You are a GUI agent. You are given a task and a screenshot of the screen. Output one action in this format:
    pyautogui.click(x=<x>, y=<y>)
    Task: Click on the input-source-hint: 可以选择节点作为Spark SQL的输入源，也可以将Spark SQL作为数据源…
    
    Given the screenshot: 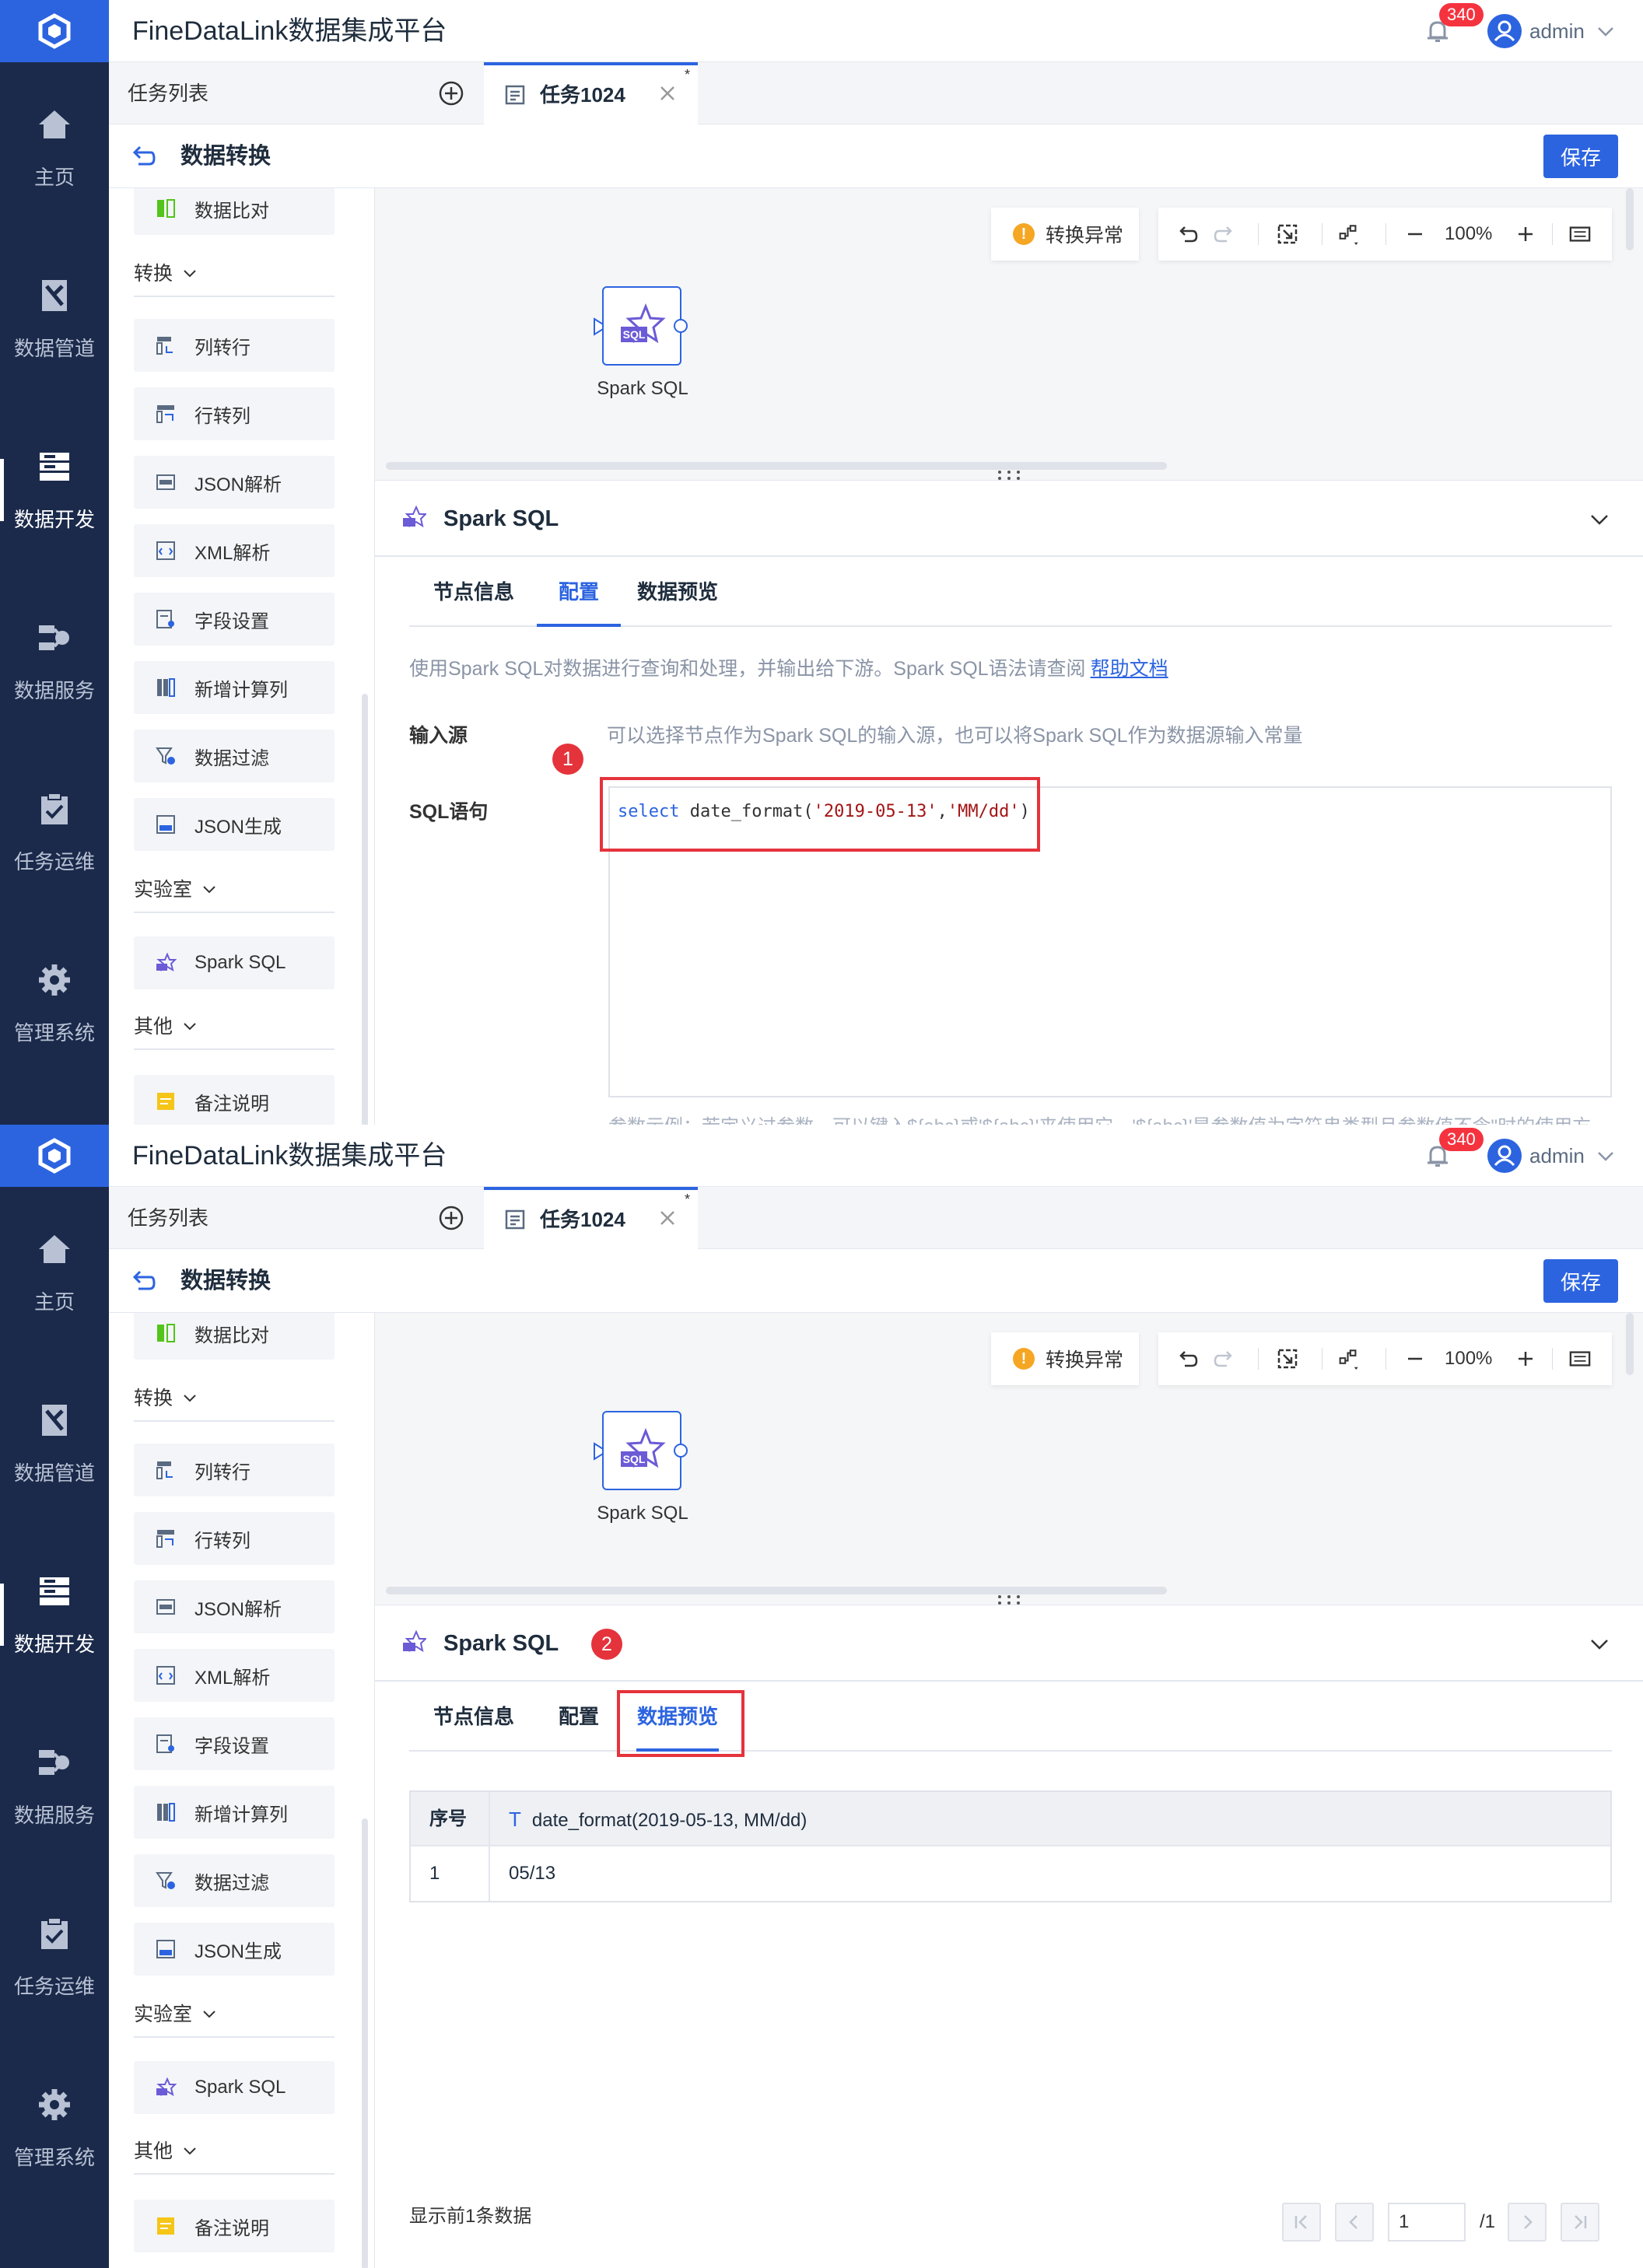 What is the action you would take?
    pyautogui.click(x=955, y=734)
    